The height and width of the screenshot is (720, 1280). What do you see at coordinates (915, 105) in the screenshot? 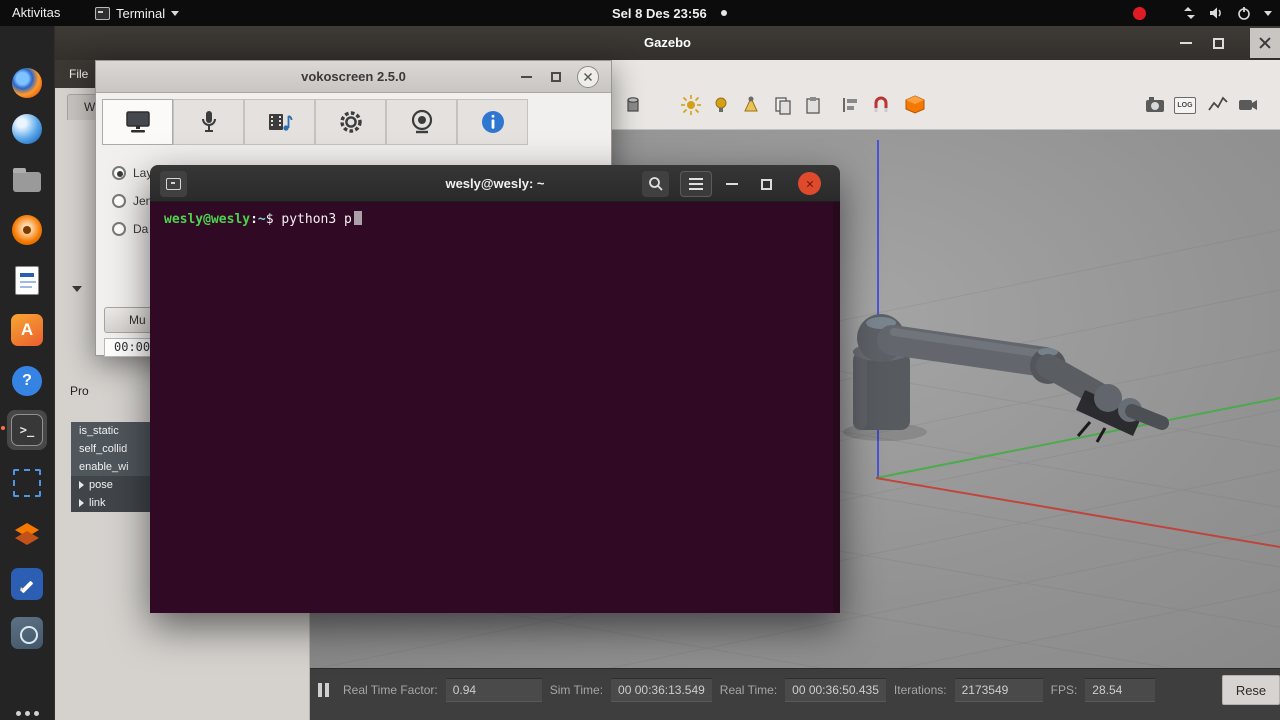
I see `insert-model-icon` at bounding box center [915, 105].